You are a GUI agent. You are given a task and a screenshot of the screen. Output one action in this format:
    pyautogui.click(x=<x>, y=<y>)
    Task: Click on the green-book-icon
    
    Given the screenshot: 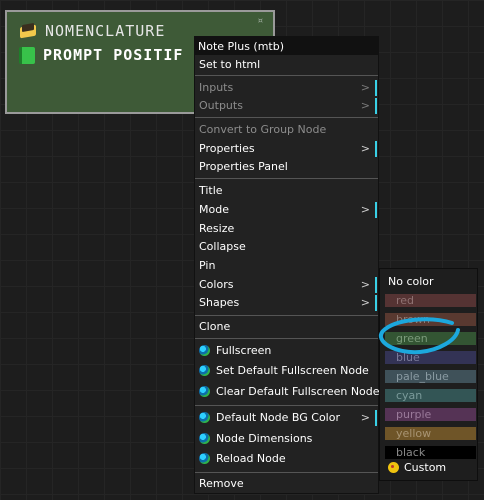 What is the action you would take?
    pyautogui.click(x=27, y=55)
    